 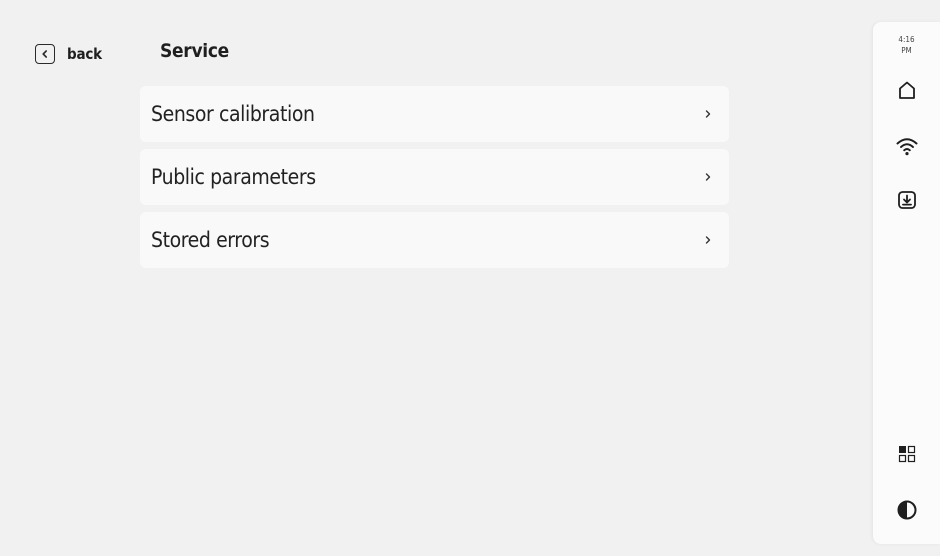 I want to click on clock-time: 4:16, so click(x=906, y=39).